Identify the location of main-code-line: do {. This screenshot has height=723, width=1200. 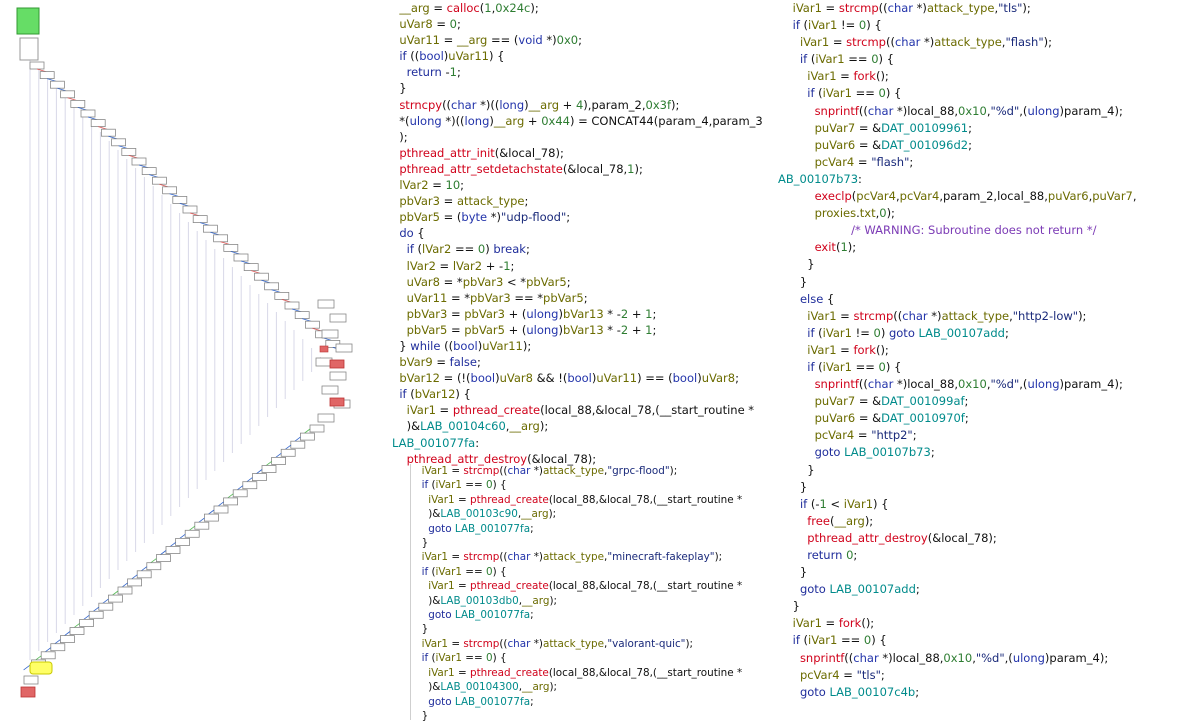
(583, 233).